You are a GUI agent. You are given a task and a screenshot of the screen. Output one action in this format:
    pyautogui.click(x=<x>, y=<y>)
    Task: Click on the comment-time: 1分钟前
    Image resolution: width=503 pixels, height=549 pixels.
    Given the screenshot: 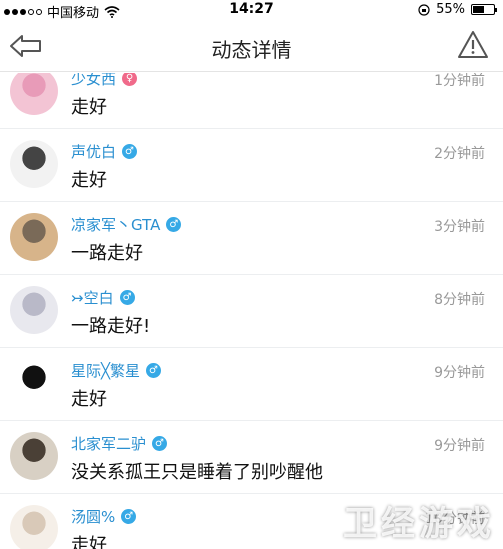 What is the action you would take?
    pyautogui.click(x=459, y=81)
    